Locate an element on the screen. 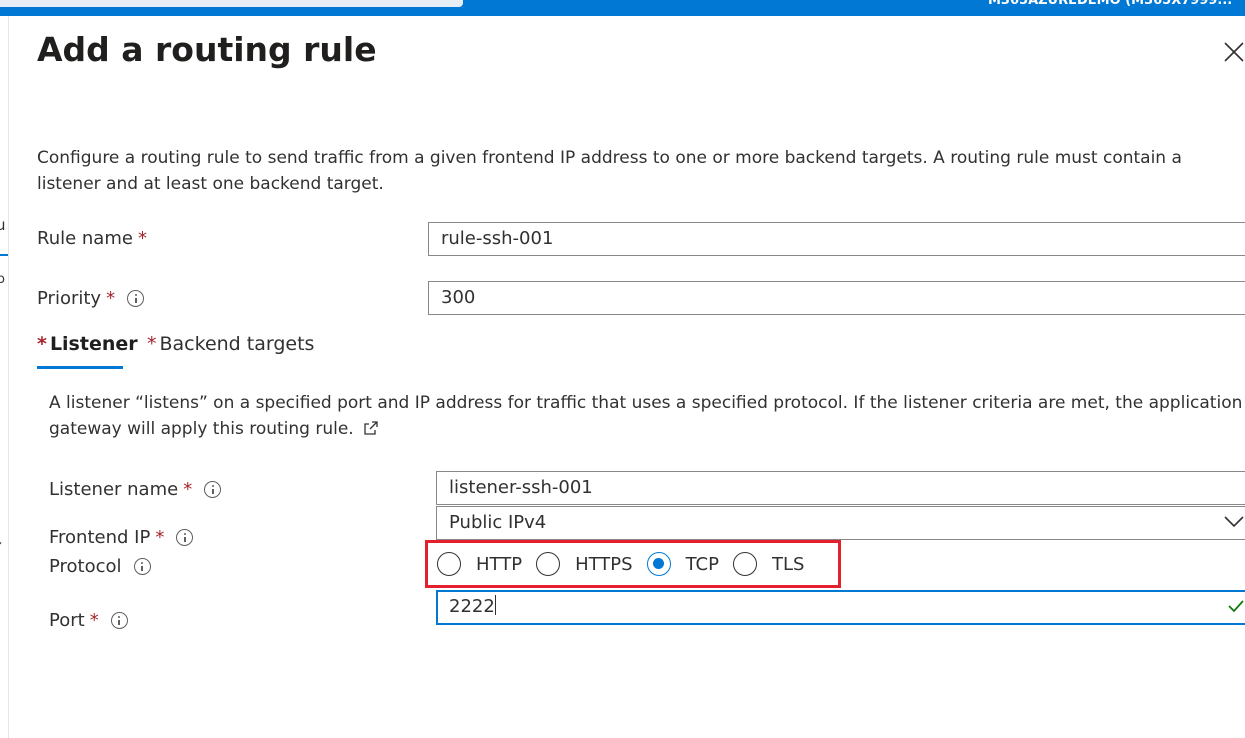 The image size is (1245, 738). rule-name-label-text: Rule name is located at coordinates (85, 238).